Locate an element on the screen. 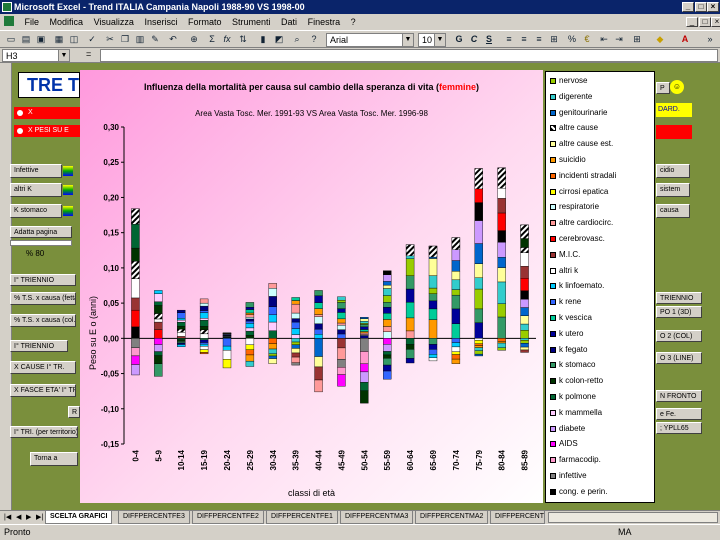 The height and width of the screenshot is (540, 720). doc-close-button: × is located at coordinates (715, 22).